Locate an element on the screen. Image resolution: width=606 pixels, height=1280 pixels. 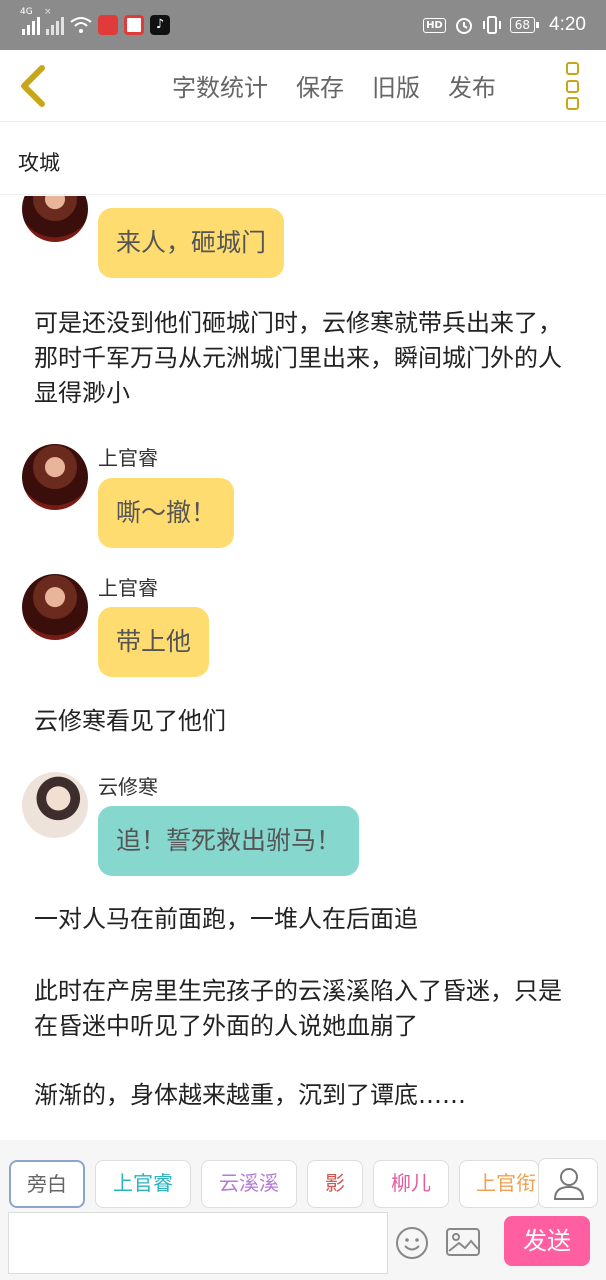
dialogue-bubble: 来人，砸城门 is located at coordinates (191, 243).